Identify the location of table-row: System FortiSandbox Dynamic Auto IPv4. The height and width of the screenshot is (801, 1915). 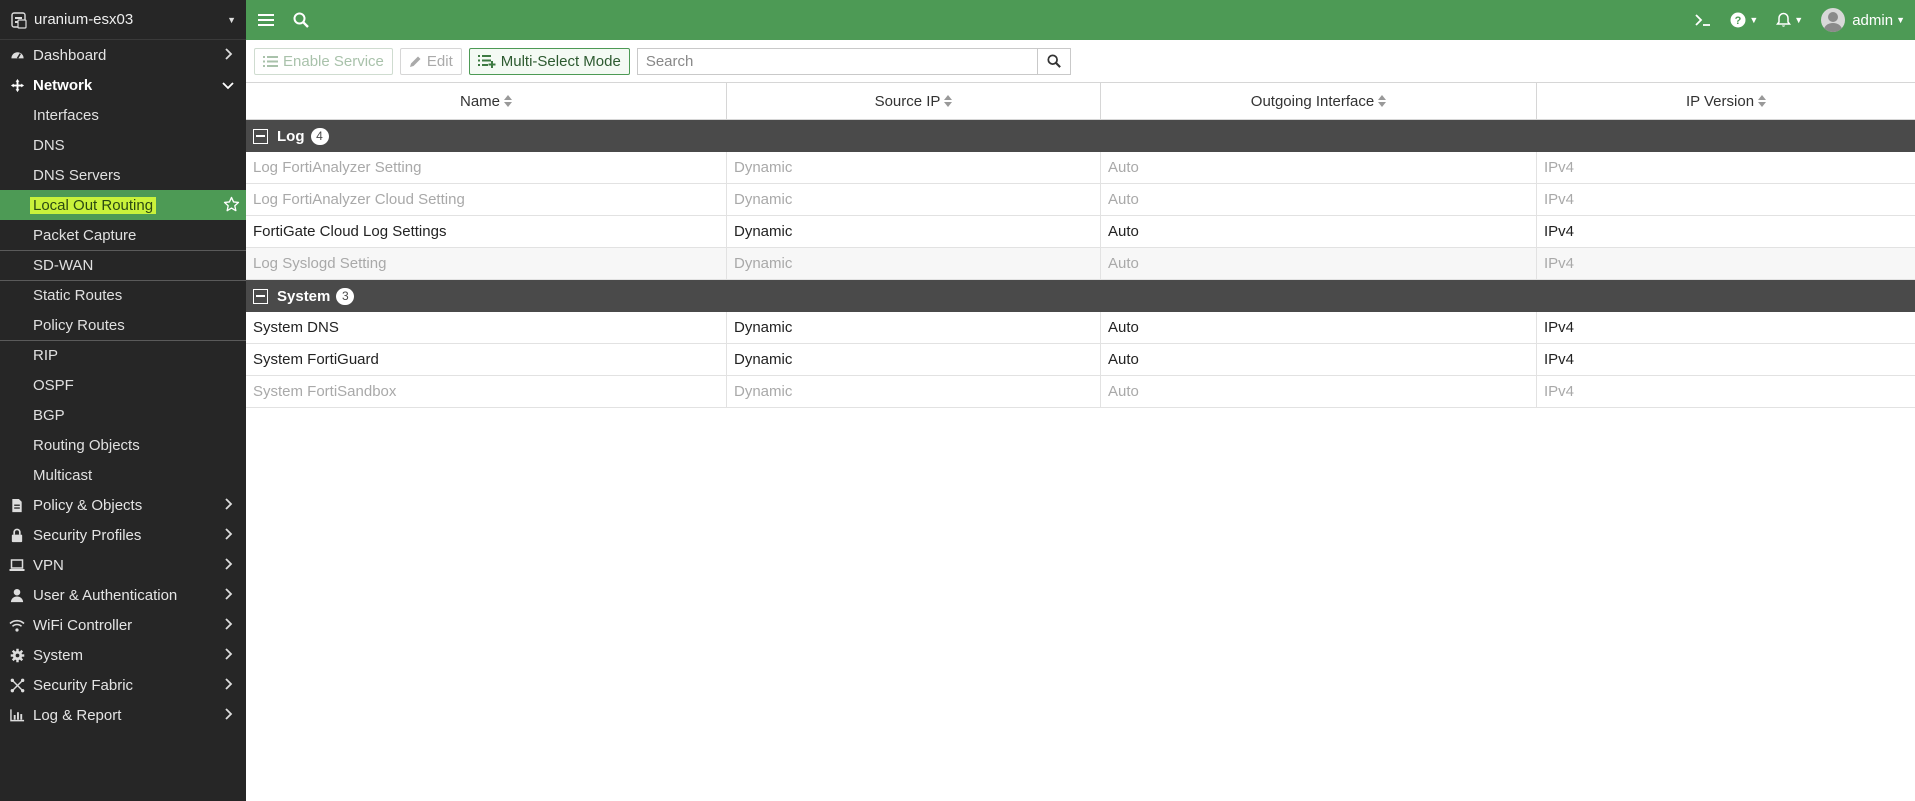
(1080, 392).